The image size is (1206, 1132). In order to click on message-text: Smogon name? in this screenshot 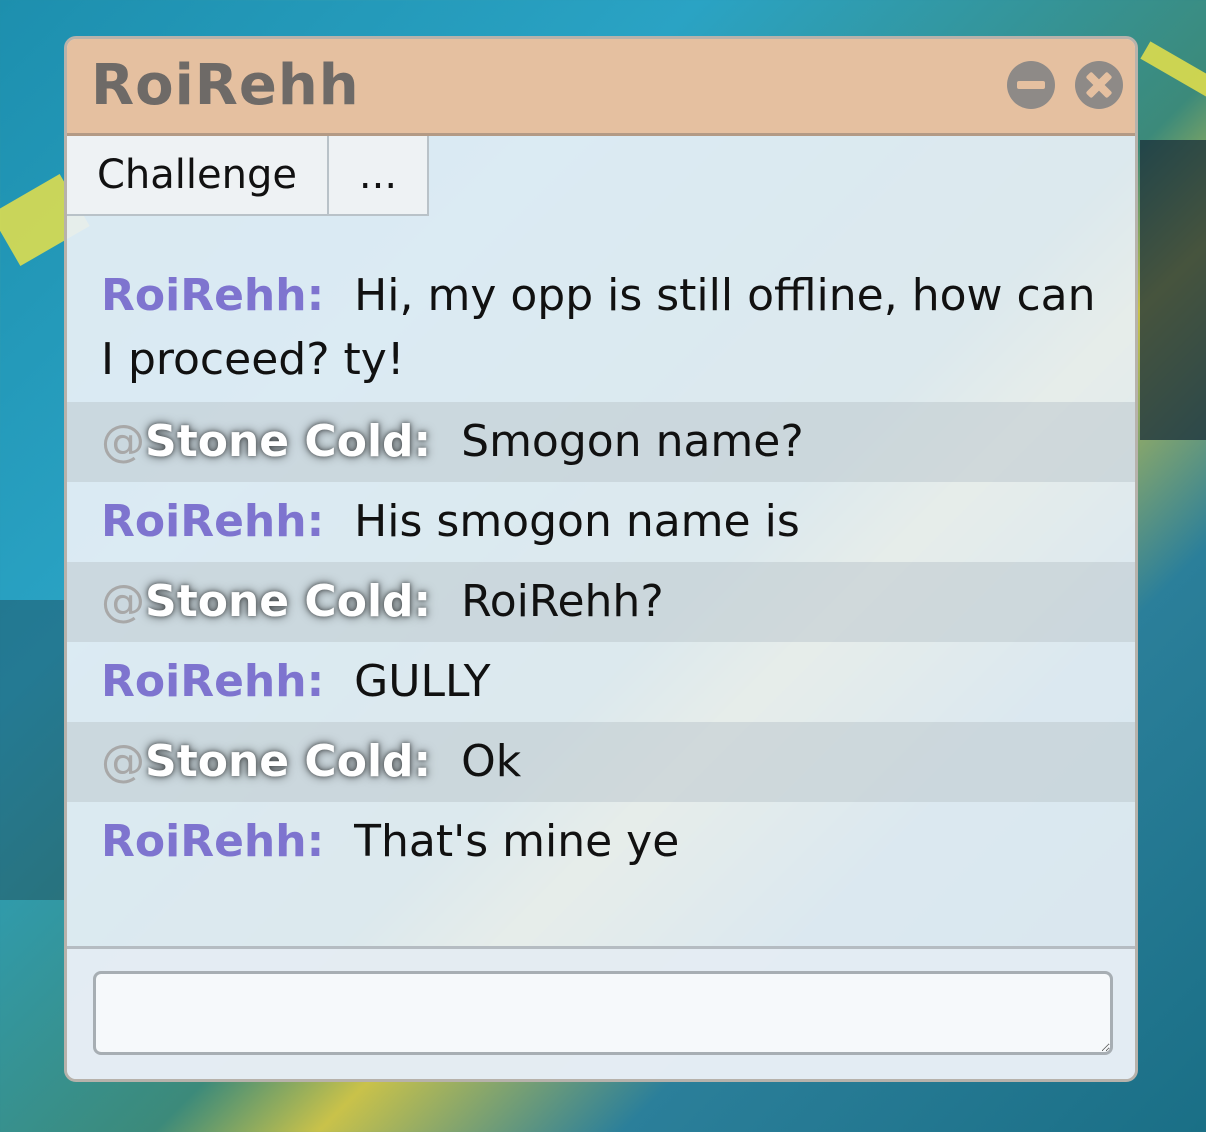, I will do `click(632, 441)`.